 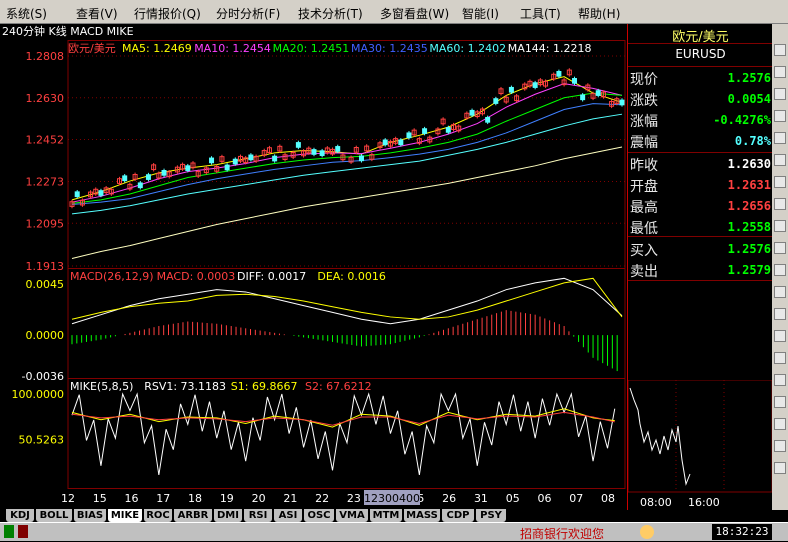 What do you see at coordinates (422, 515) in the screenshot?
I see `tab-mass: MASS` at bounding box center [422, 515].